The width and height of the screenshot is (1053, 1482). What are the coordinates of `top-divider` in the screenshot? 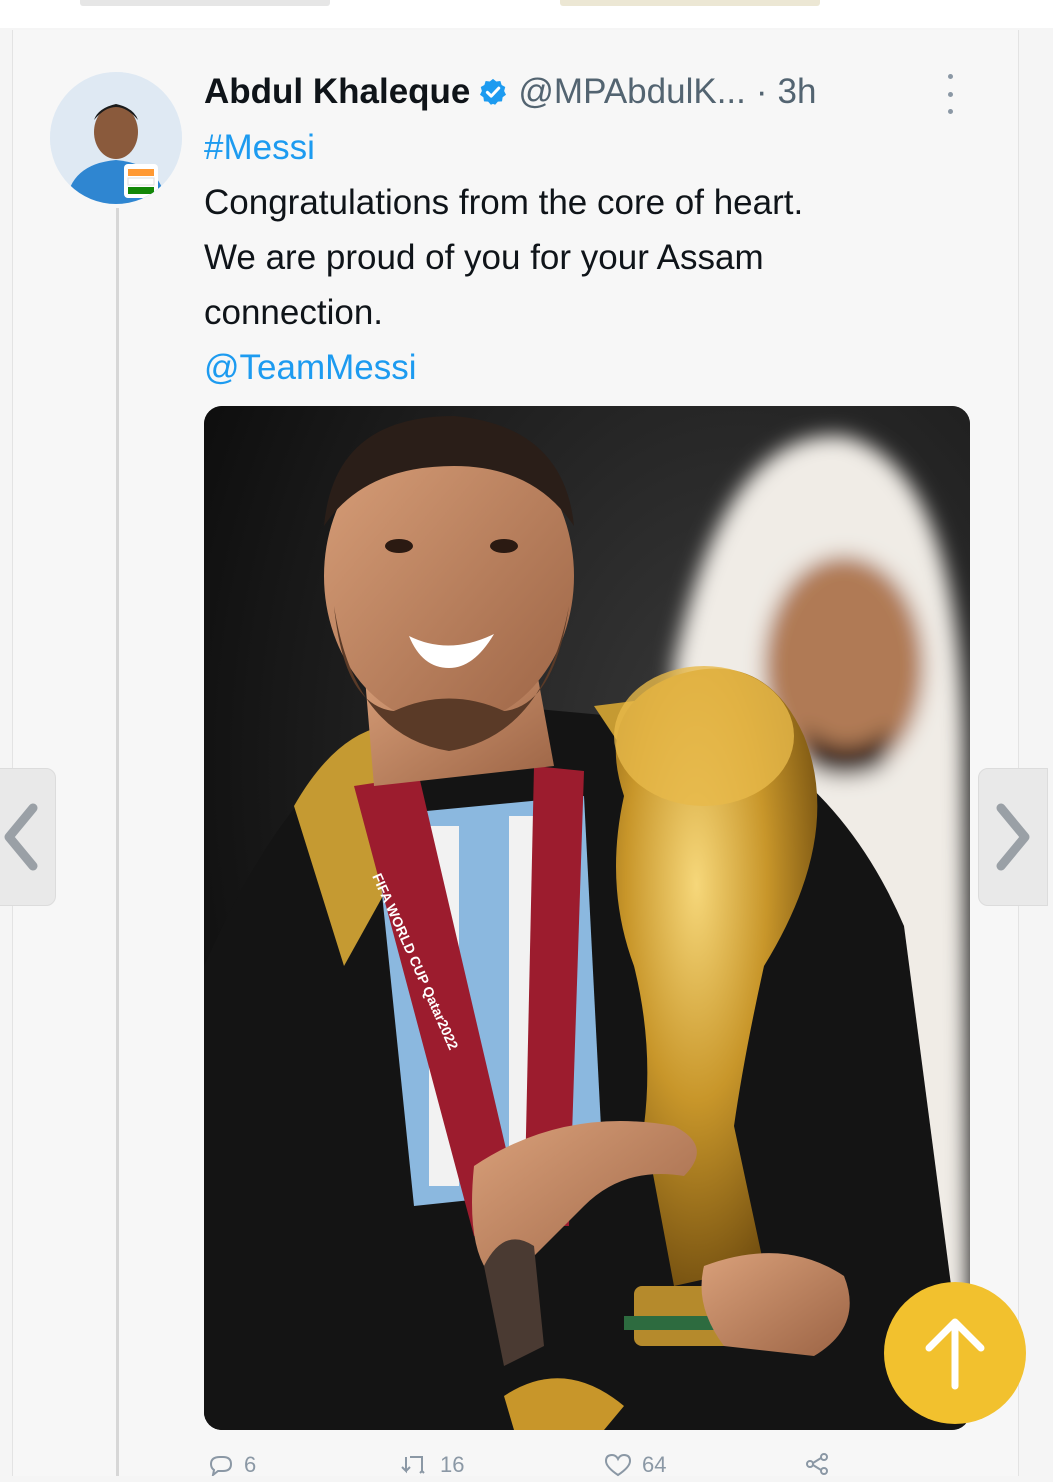 It's located at (205, 3).